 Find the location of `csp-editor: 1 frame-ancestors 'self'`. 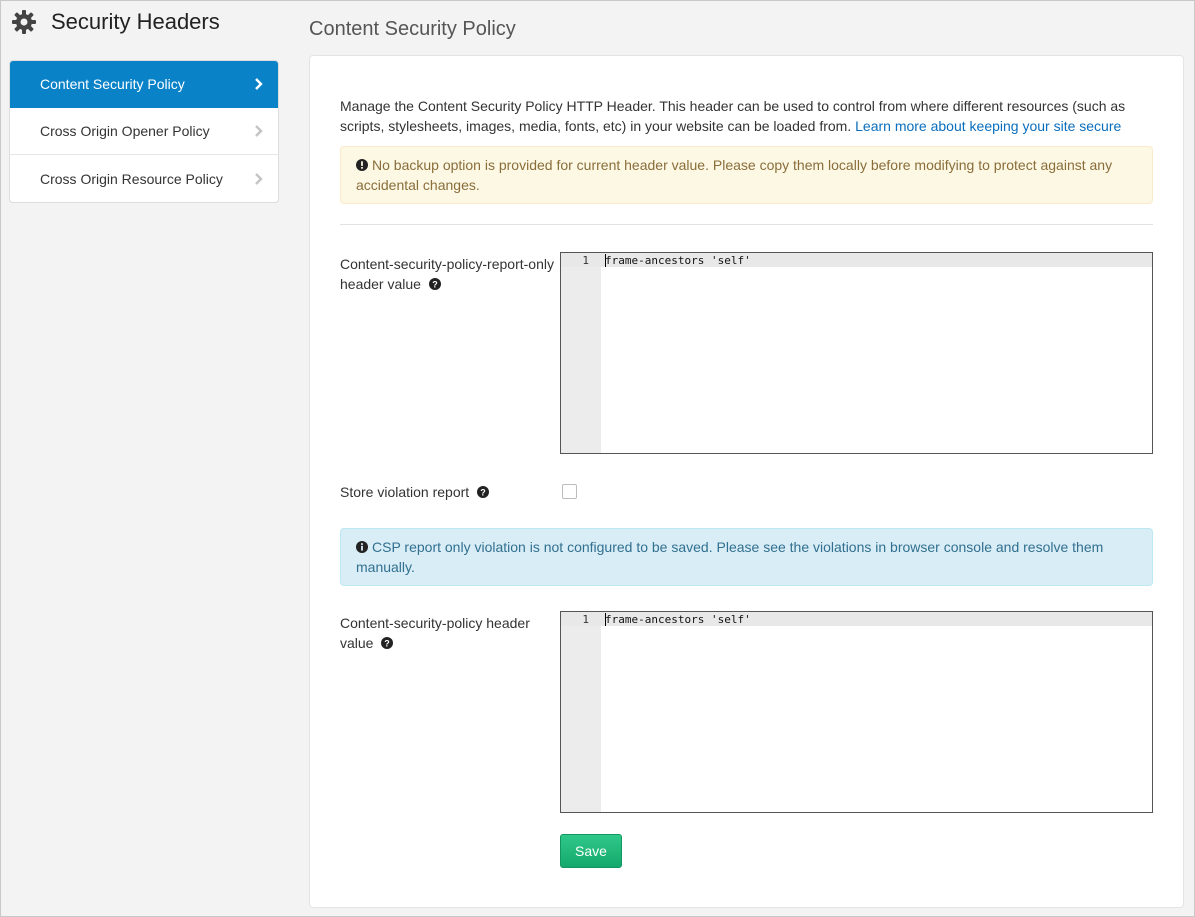

csp-editor: 1 frame-ancestors 'self' is located at coordinates (856, 712).